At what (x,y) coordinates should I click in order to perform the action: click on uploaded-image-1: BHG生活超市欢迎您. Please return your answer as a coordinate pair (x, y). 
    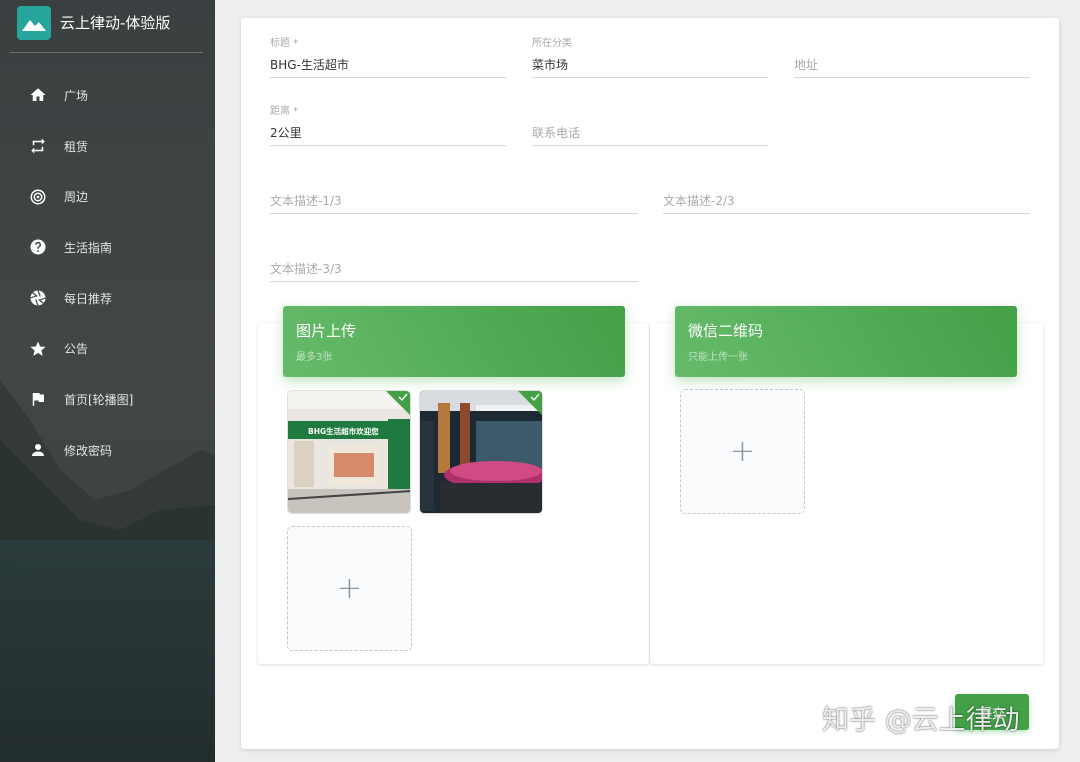
    Looking at the image, I should click on (349, 452).